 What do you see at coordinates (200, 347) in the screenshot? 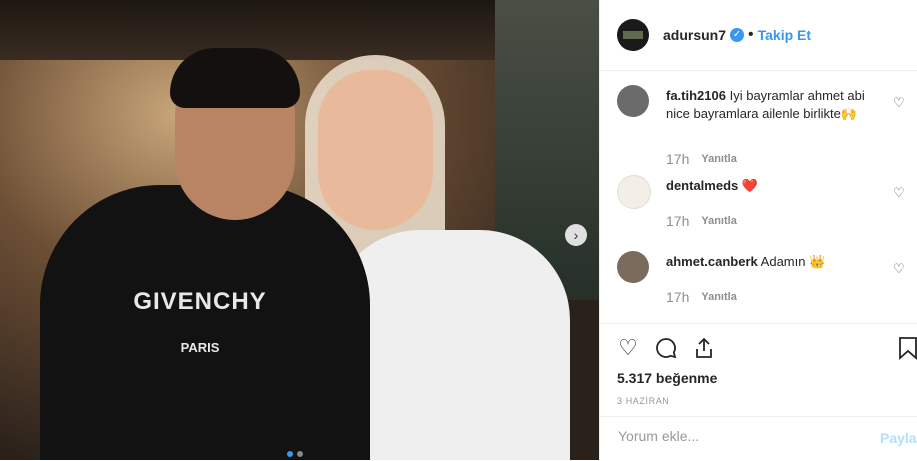
I see `shirt-sub-text: PARIS` at bounding box center [200, 347].